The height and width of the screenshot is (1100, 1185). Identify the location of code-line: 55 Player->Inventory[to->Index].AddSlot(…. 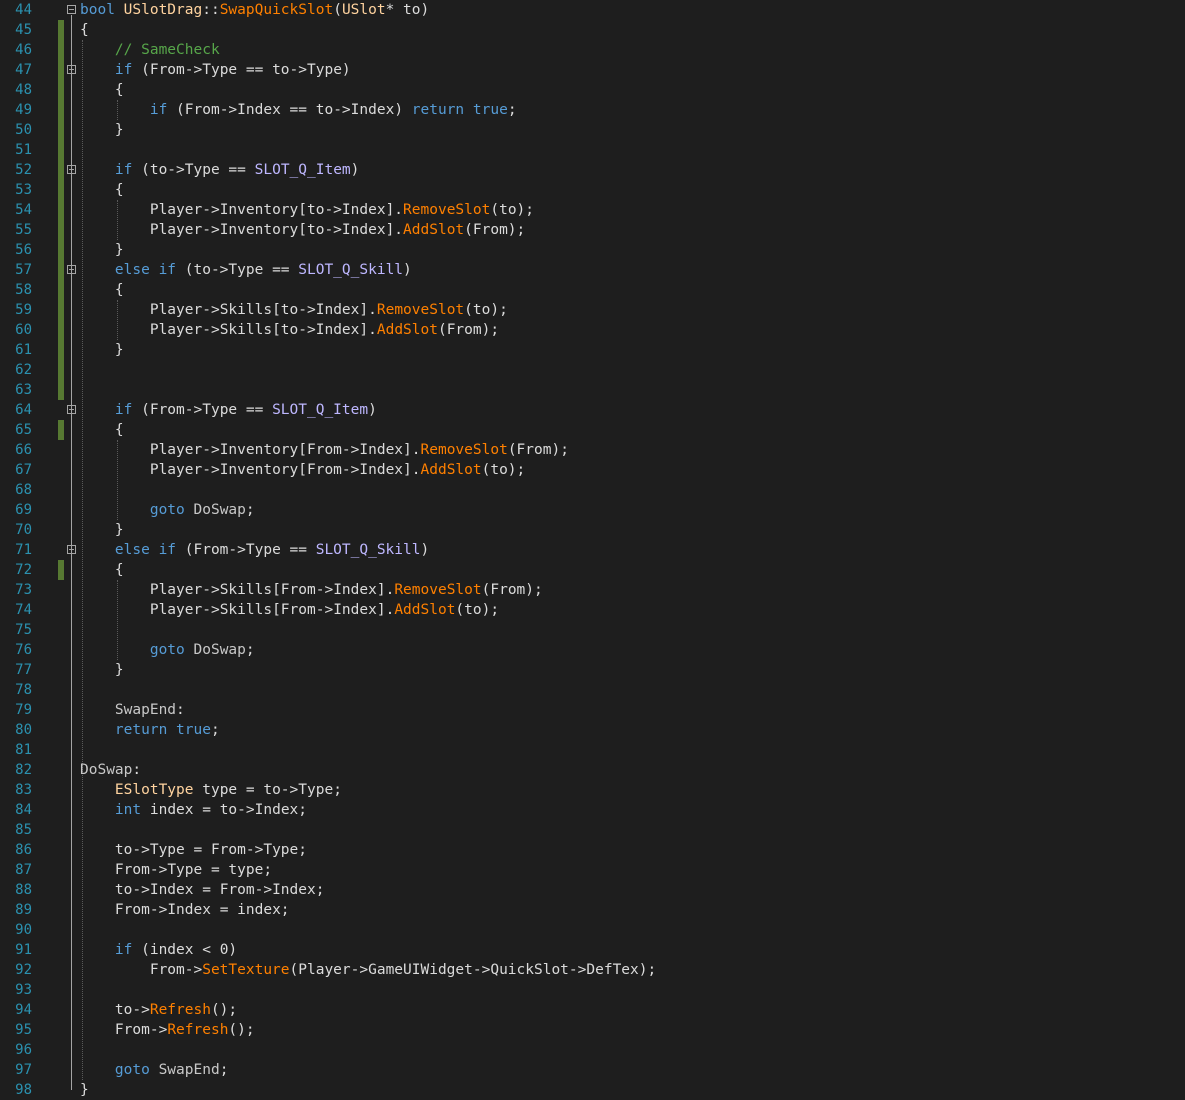
(592, 230).